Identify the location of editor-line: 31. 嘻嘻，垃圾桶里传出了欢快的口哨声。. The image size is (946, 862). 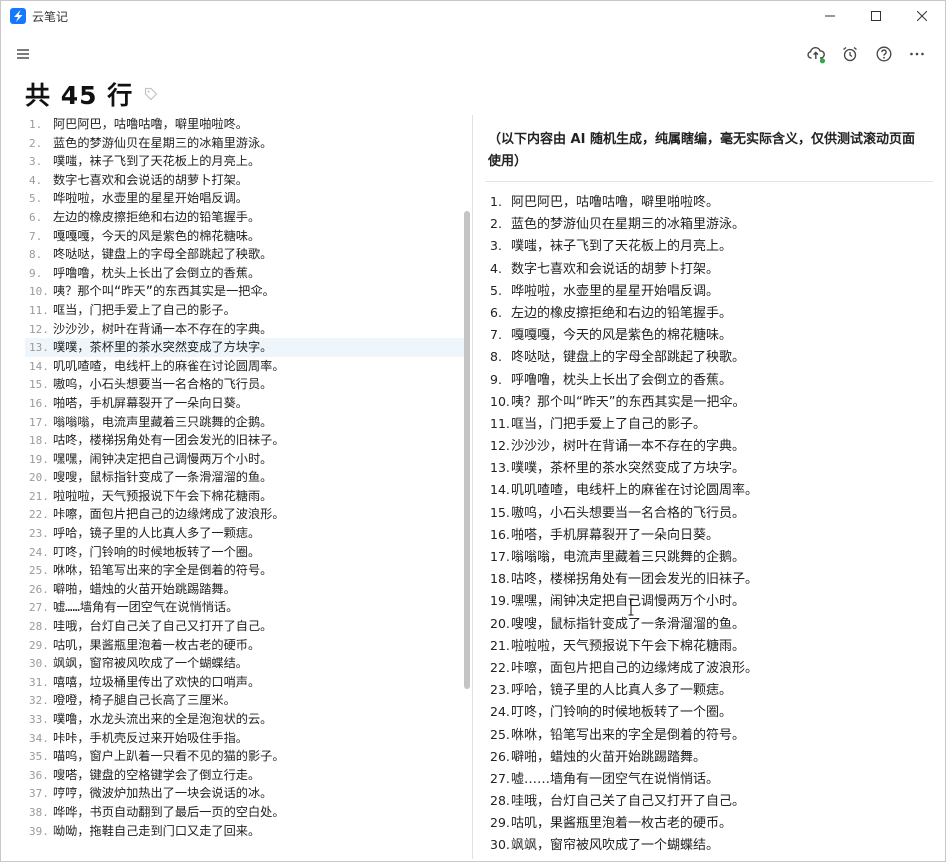
(245, 682).